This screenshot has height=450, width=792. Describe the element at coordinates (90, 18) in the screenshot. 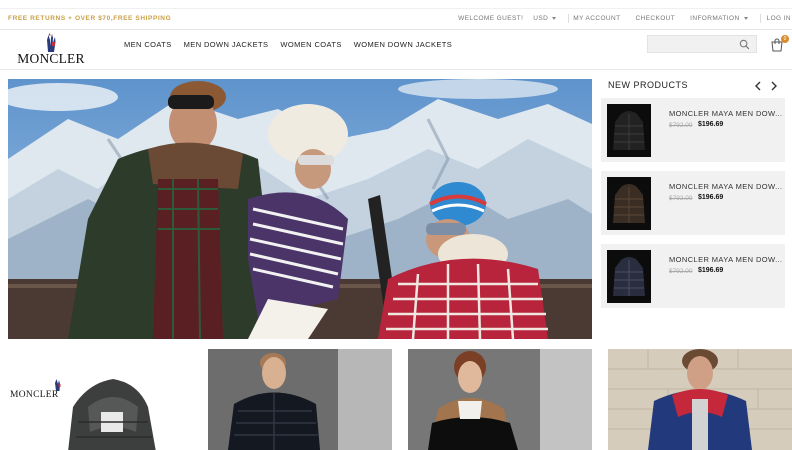

I see `promo-text: FREE RETURNS + OVER $70,FREE SHIPPING` at that location.